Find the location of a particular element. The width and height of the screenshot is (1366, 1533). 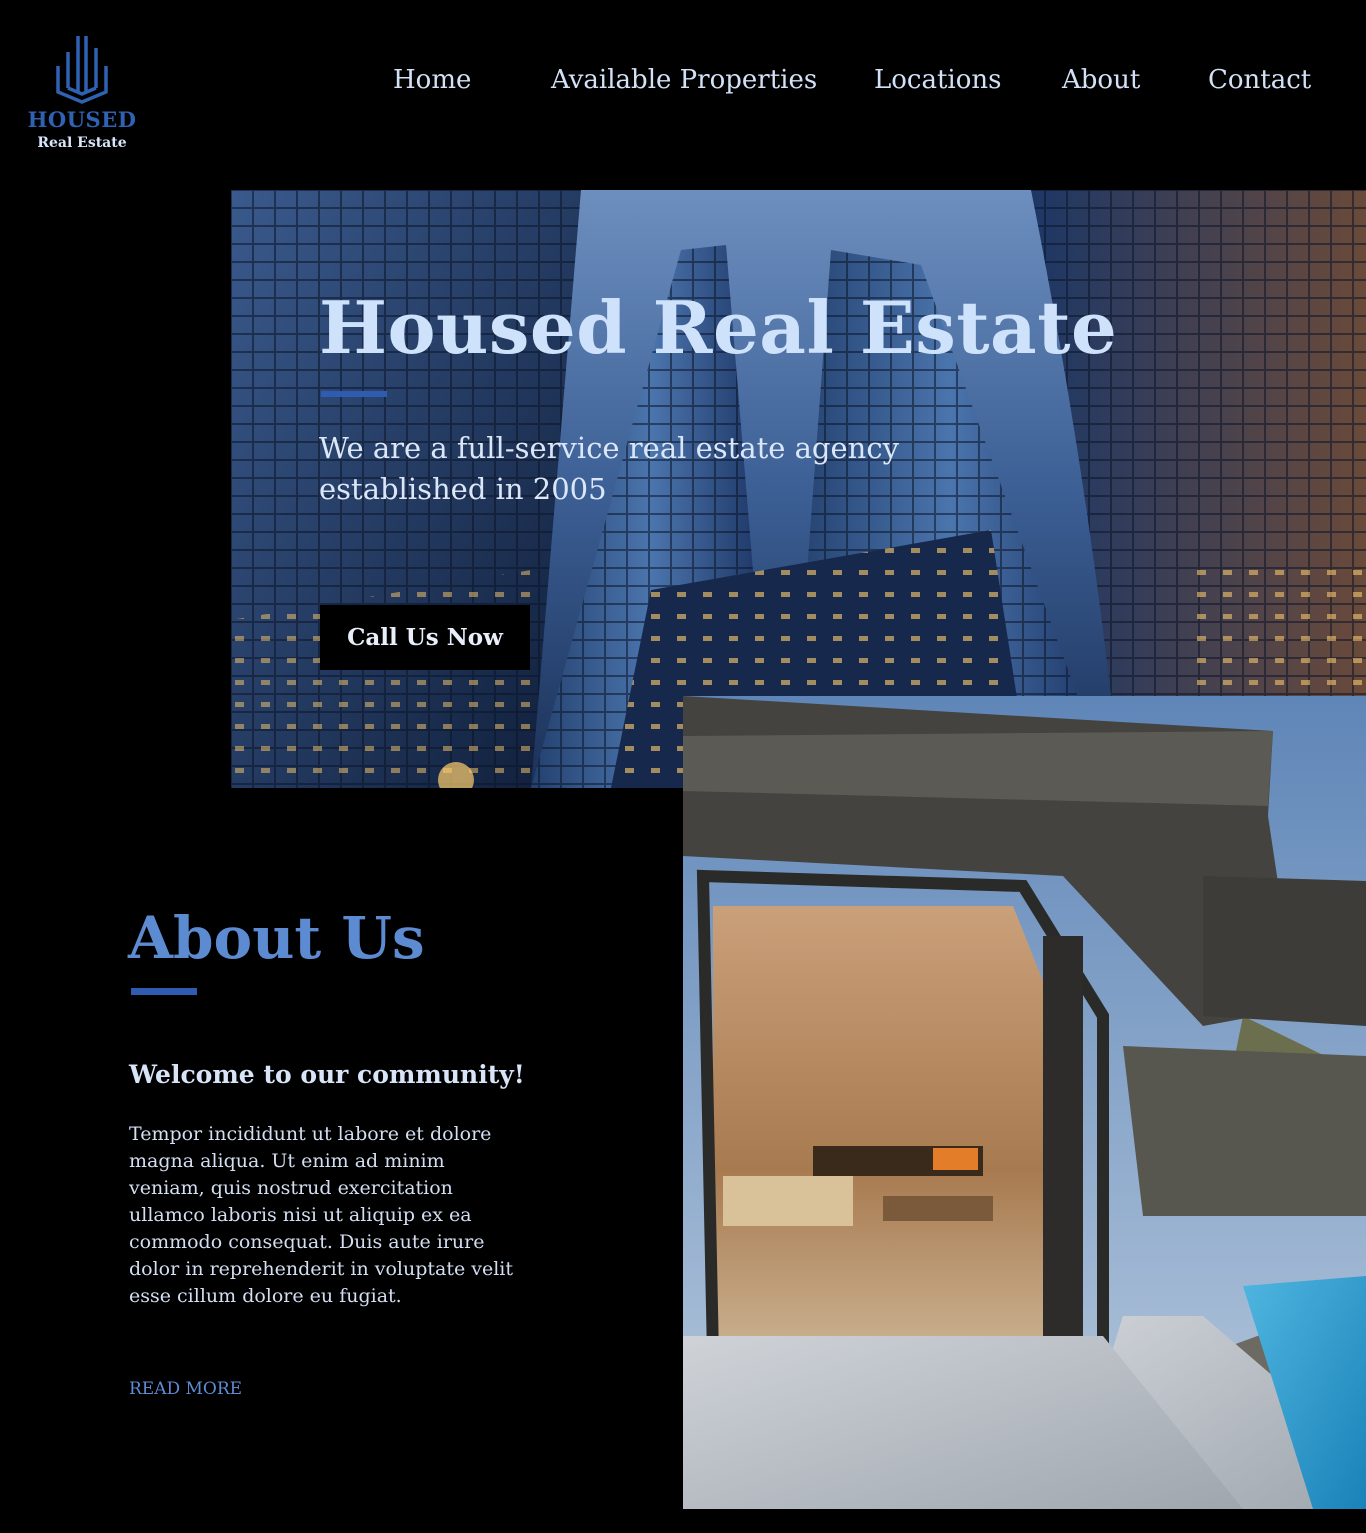

logo-wordmark: HOUSED is located at coordinates (82, 119).